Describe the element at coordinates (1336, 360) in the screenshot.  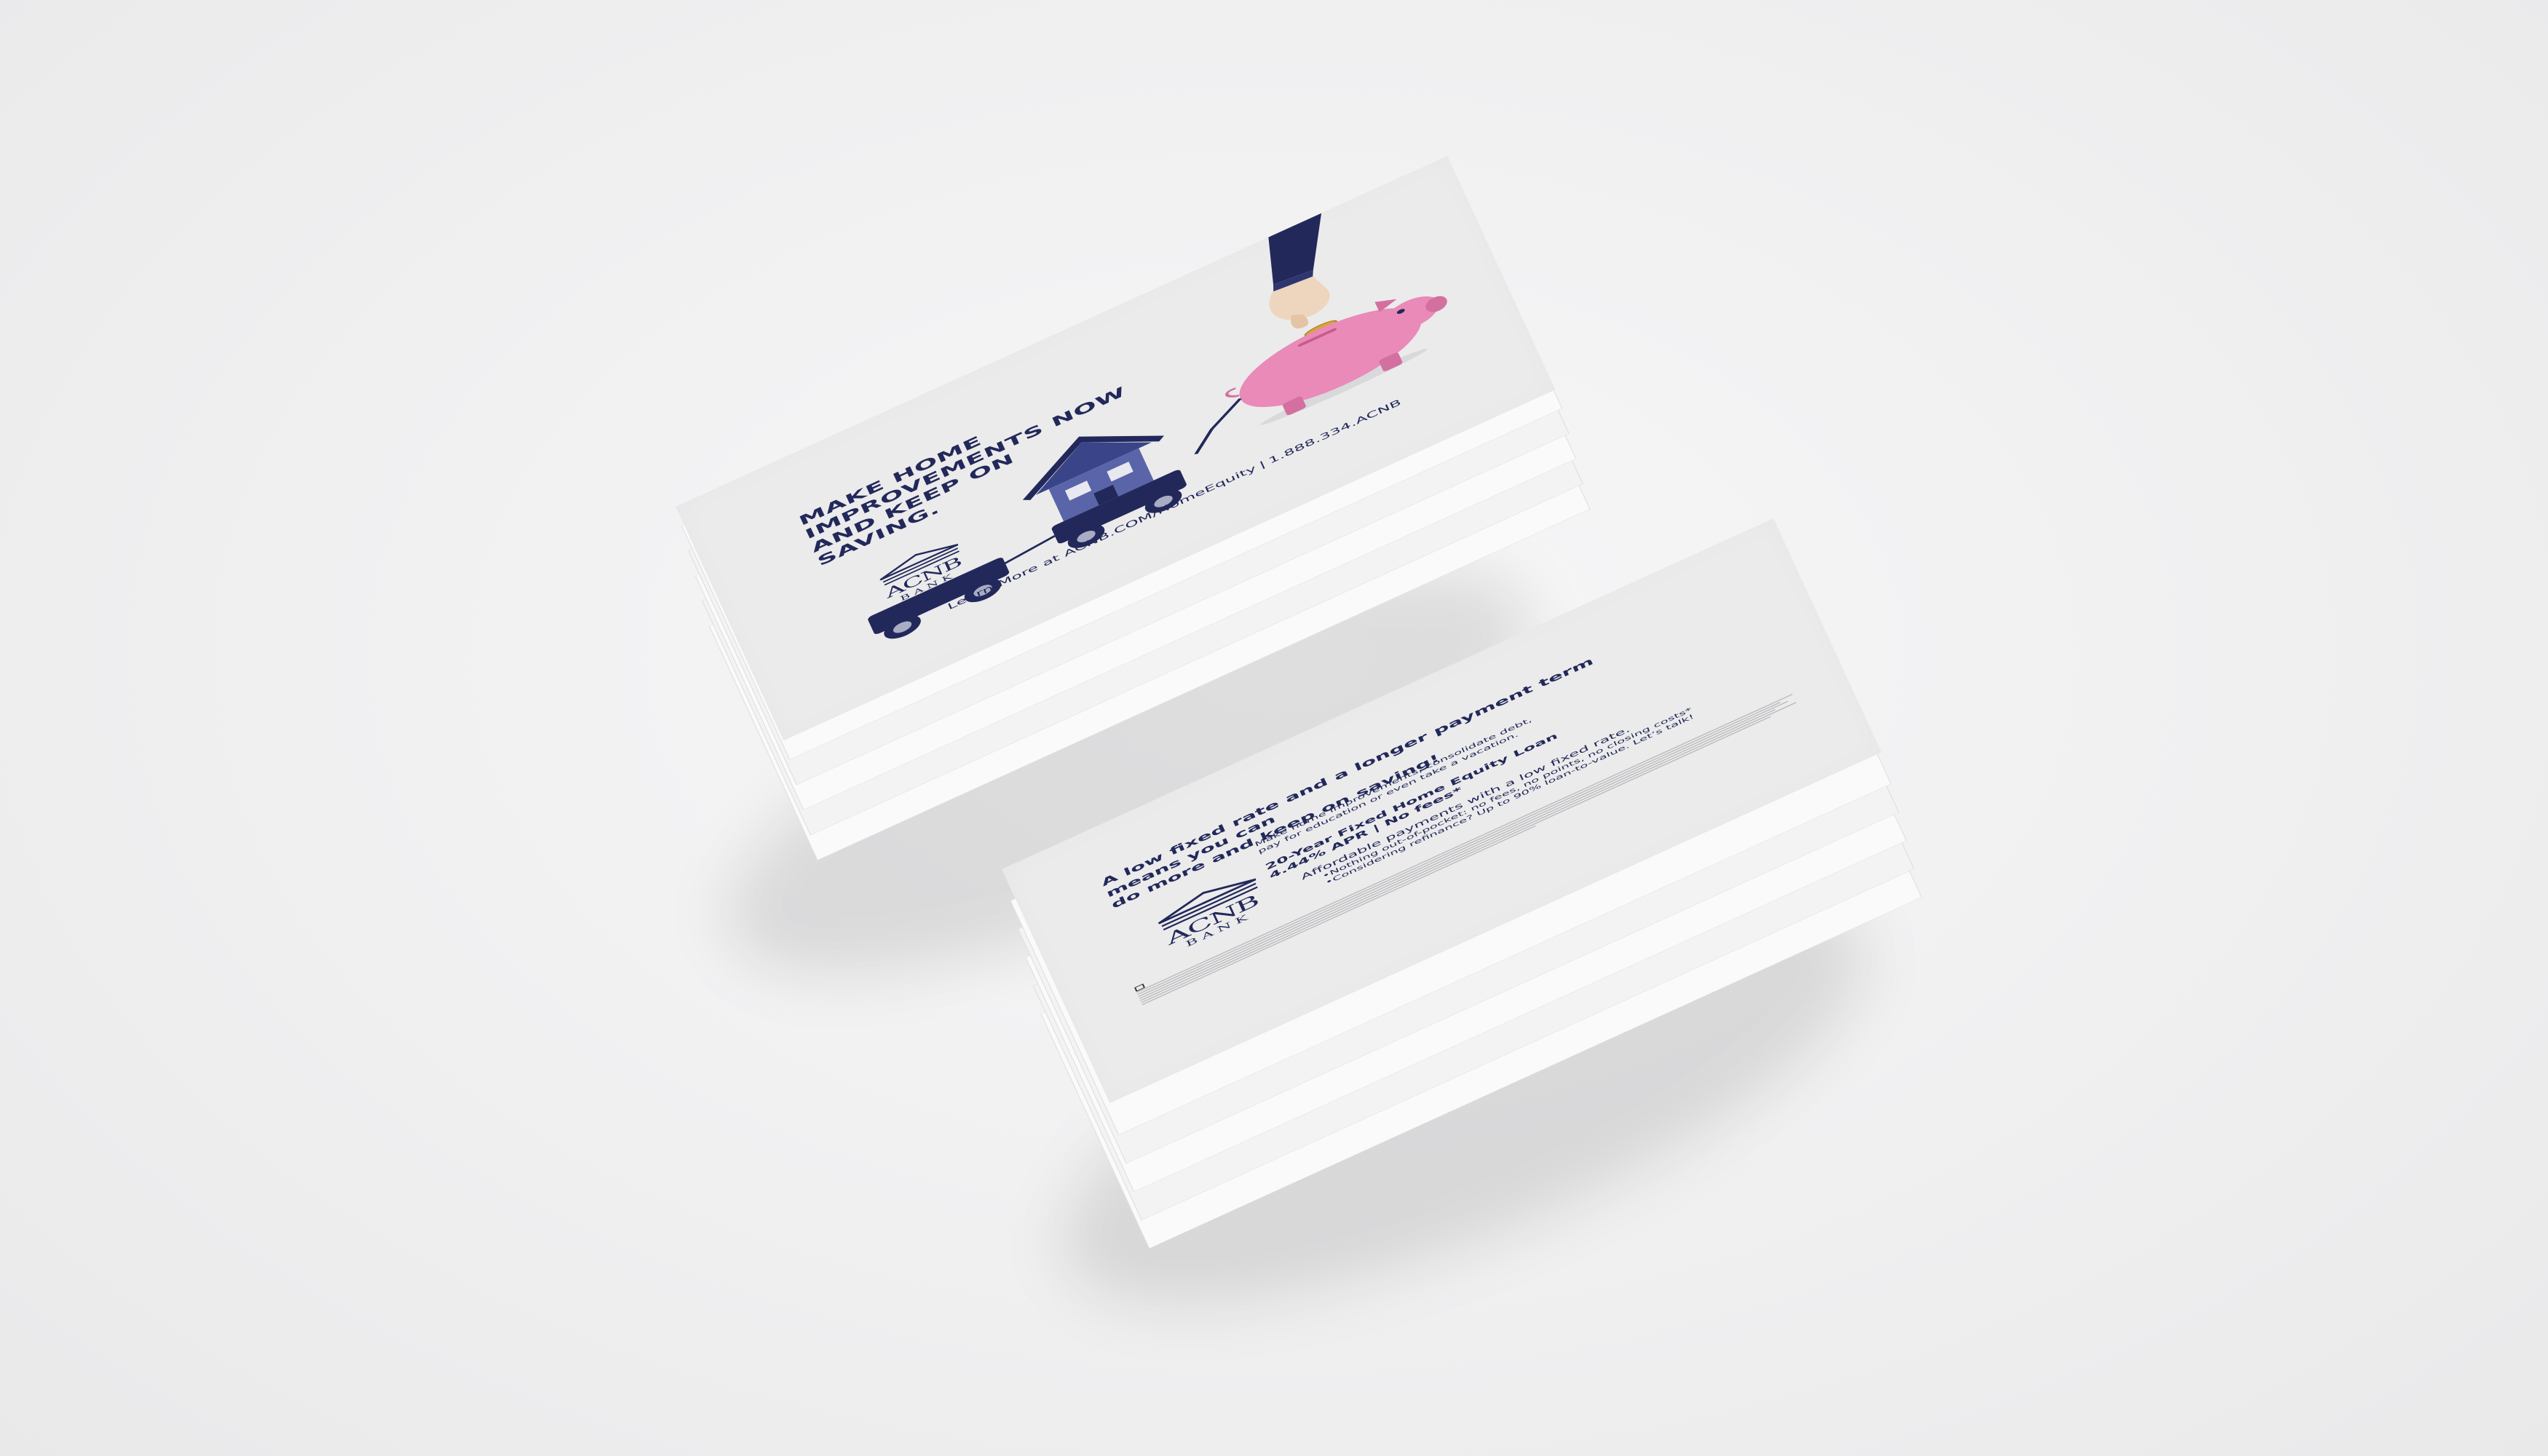
I see `piggy-bank-icon` at that location.